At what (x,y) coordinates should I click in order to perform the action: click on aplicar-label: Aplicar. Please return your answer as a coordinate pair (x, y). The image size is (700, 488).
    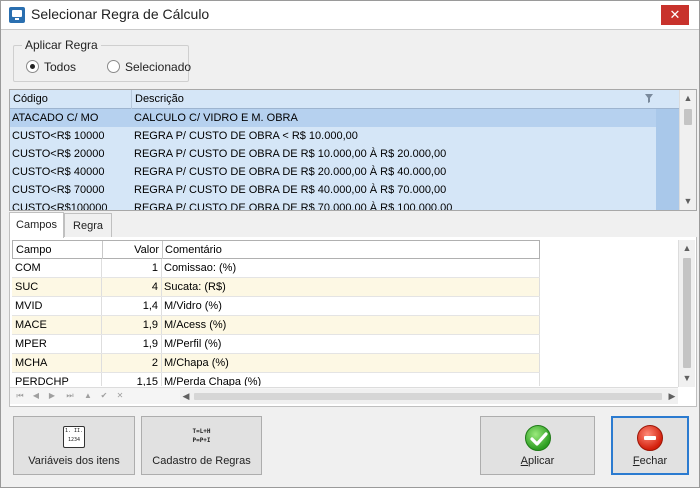
    Looking at the image, I should click on (537, 461).